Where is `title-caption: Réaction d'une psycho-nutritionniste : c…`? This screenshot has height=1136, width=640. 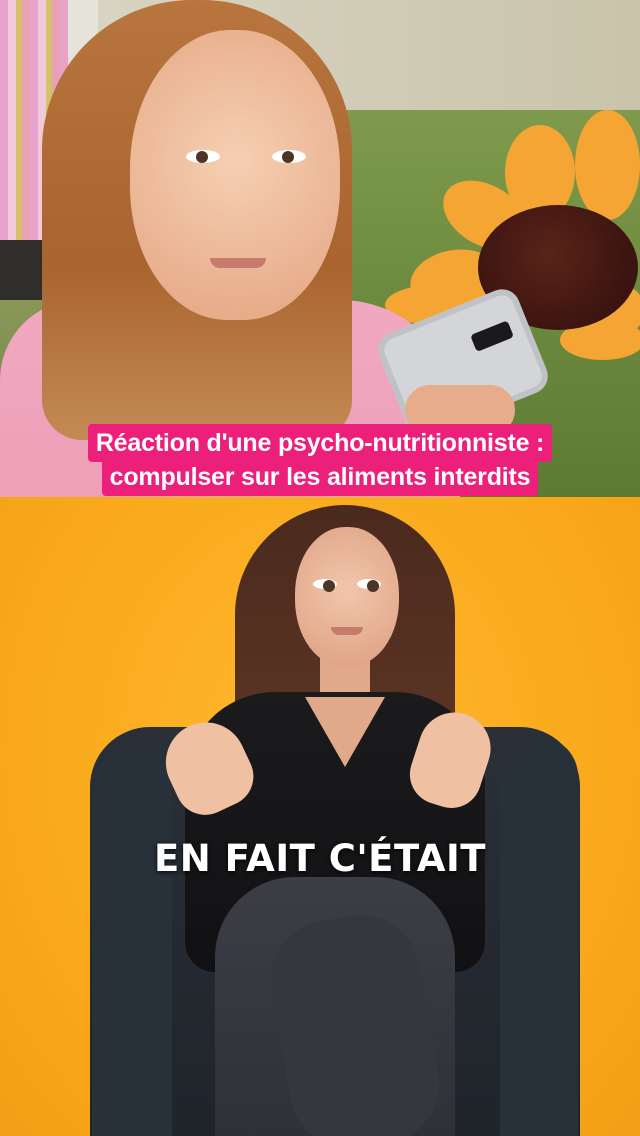 title-caption: Réaction d'une psycho-nutritionniste : c… is located at coordinates (320, 460).